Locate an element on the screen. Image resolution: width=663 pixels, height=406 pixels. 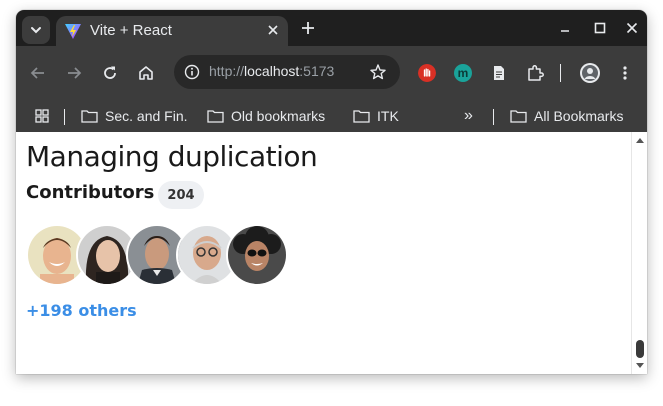
bookmark-folder-sec-fin: Sec. and Fin. is located at coordinates (134, 116).